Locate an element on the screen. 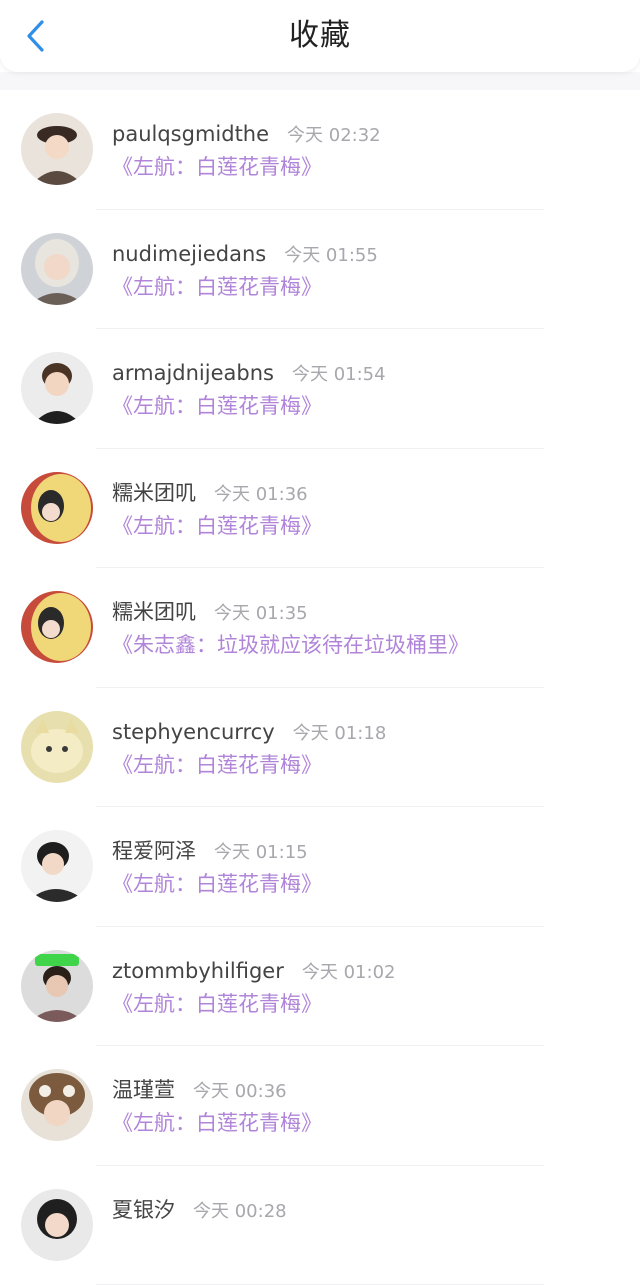 This screenshot has height=1285, width=640. user-name: ztommbyhilfiger is located at coordinates (198, 971).